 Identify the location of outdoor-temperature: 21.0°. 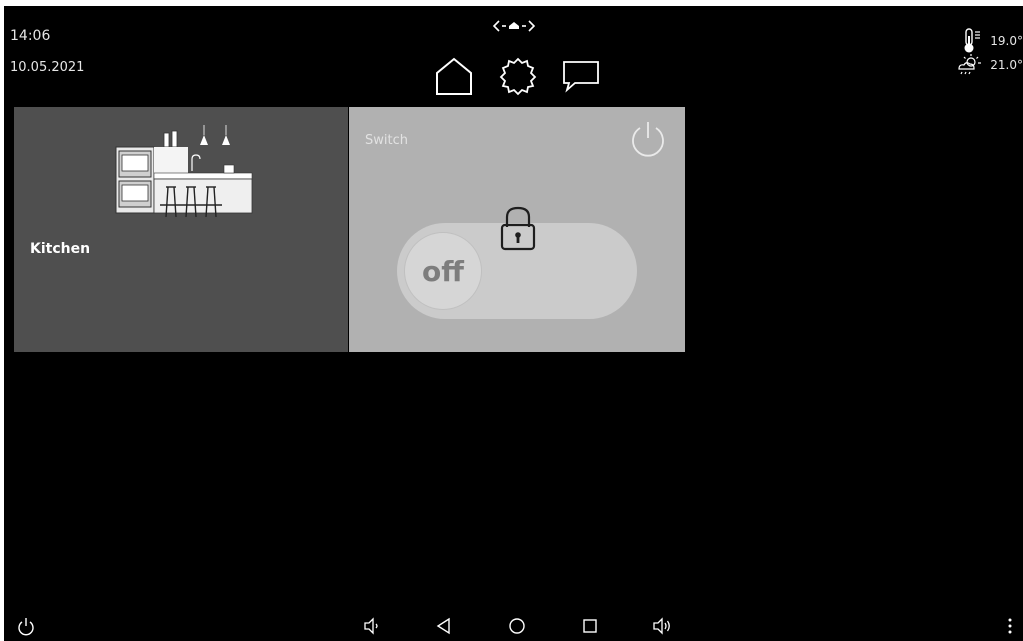
(989, 65).